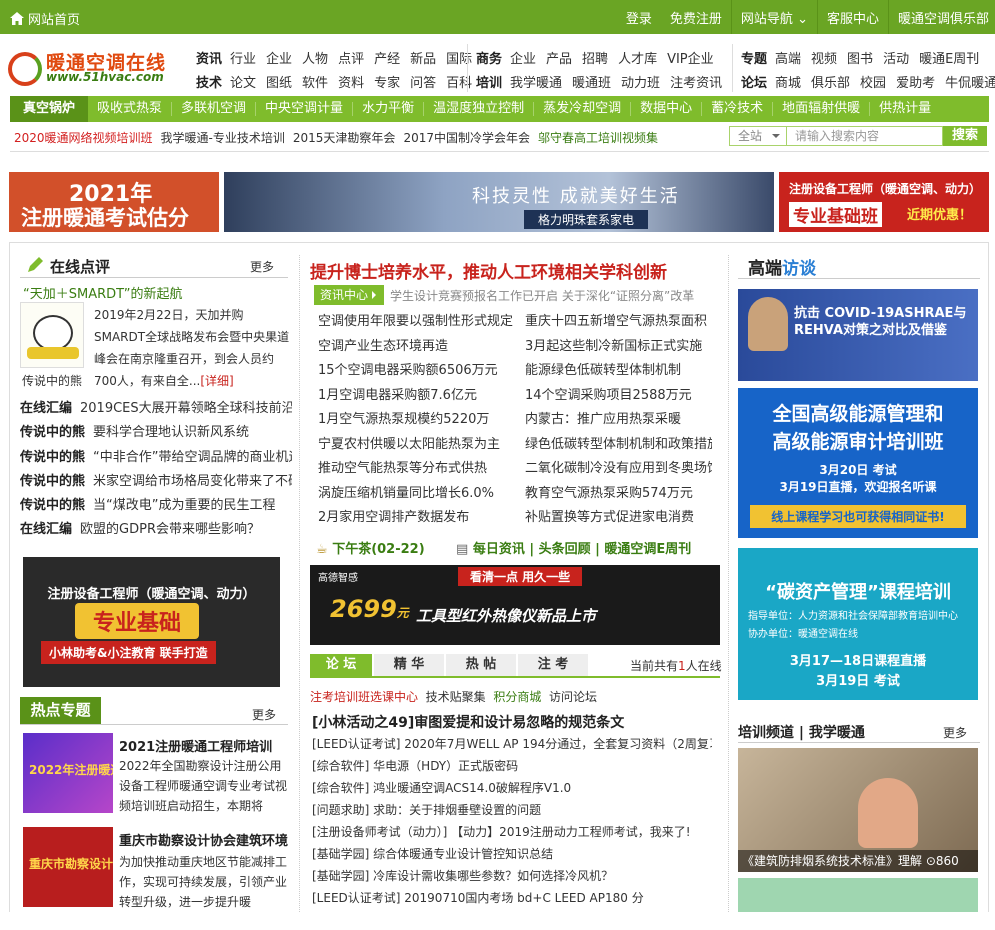 The height and width of the screenshot is (930, 995). What do you see at coordinates (466, 137) in the screenshot?
I see `hot-link: 2017中国制冷学会年会` at bounding box center [466, 137].